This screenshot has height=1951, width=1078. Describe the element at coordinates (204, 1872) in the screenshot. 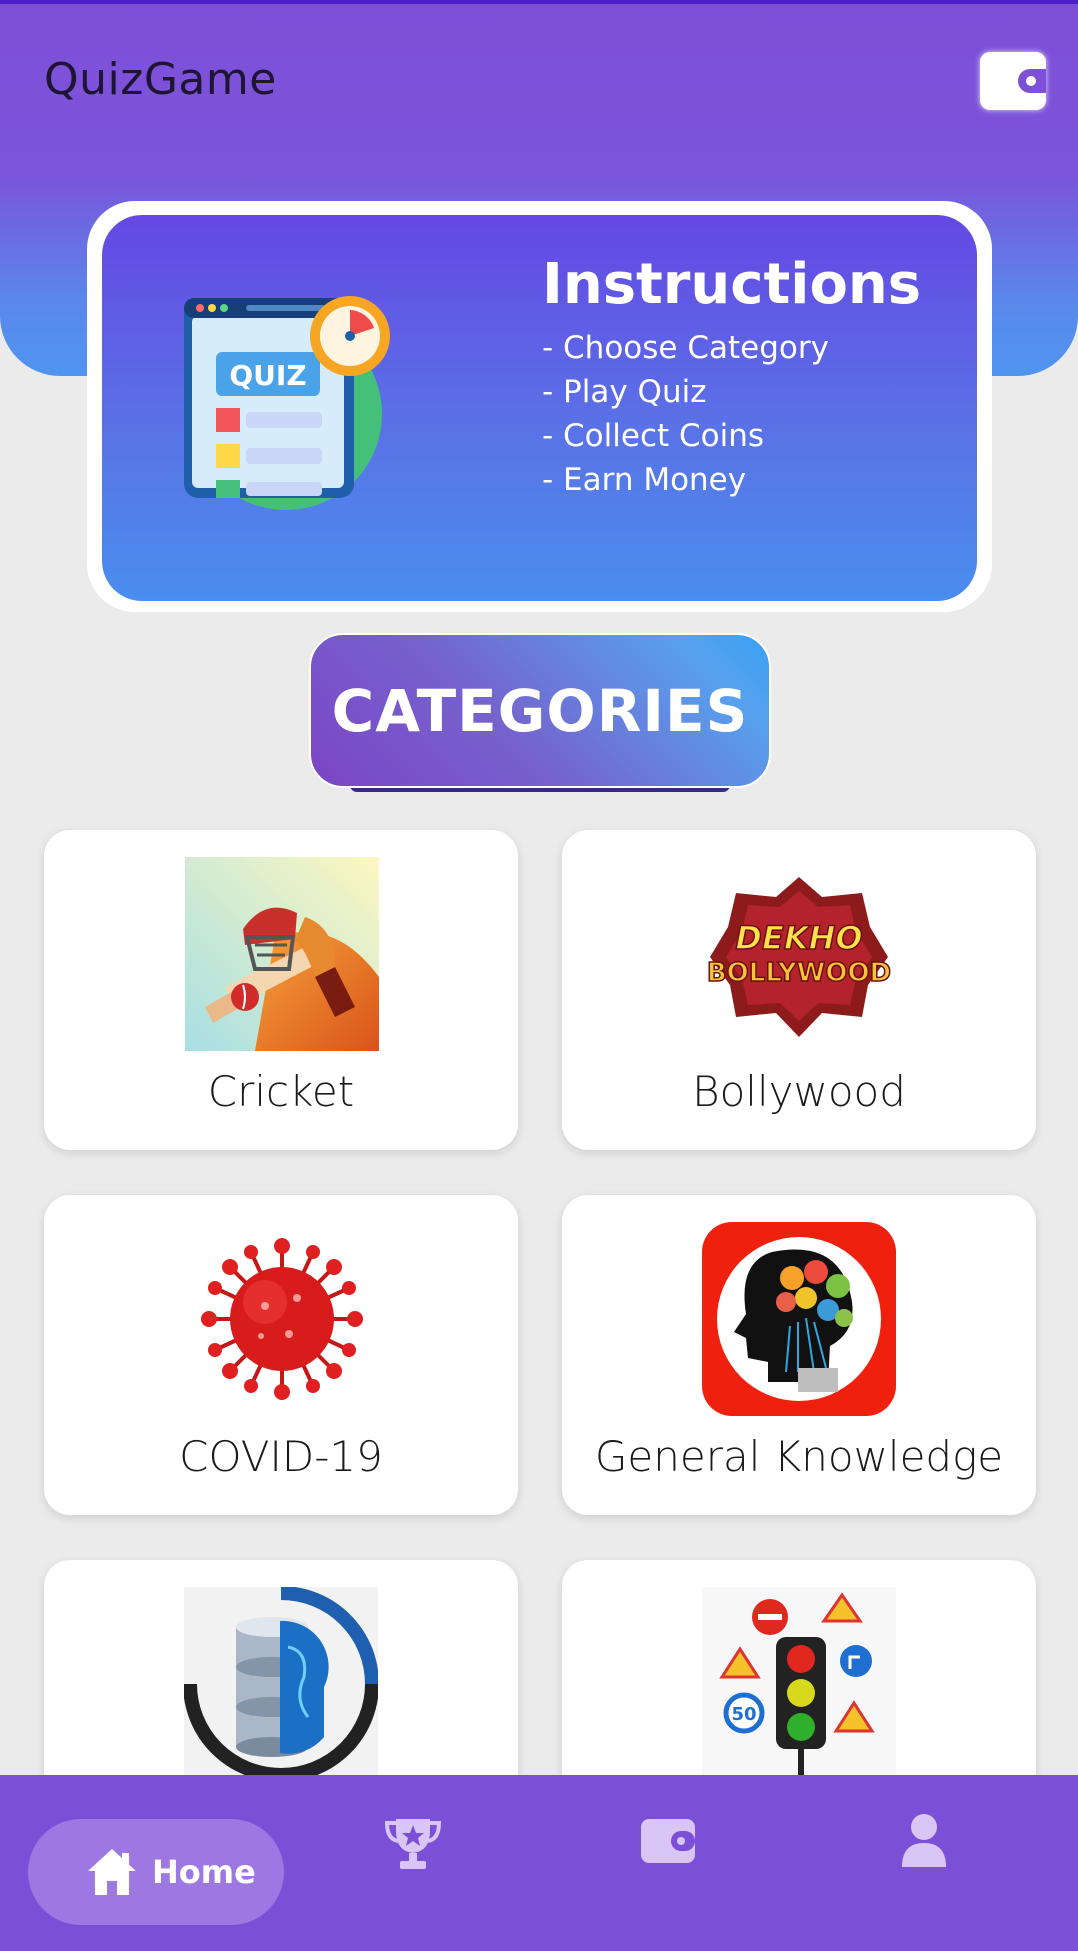

I see `nav-home-label: Home` at that location.